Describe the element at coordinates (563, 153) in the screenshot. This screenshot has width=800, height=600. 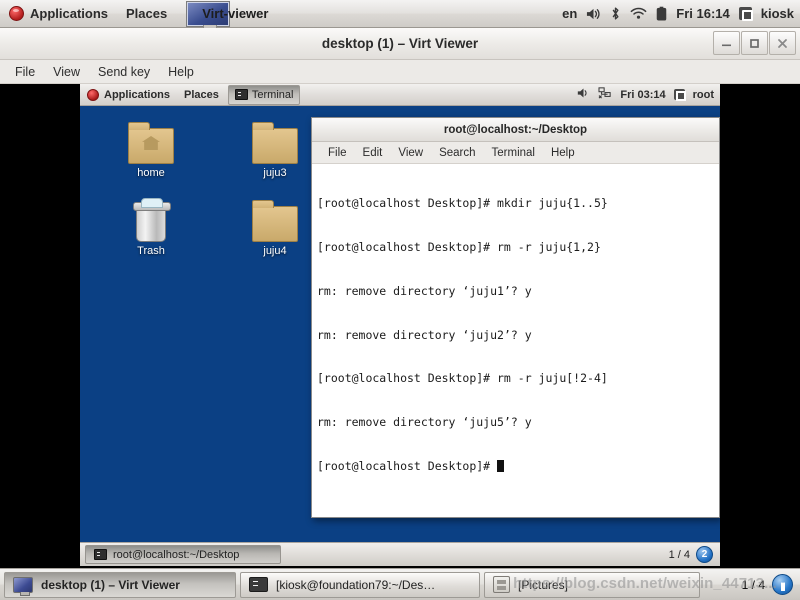
I see `terminal-menu-help: Help` at that location.